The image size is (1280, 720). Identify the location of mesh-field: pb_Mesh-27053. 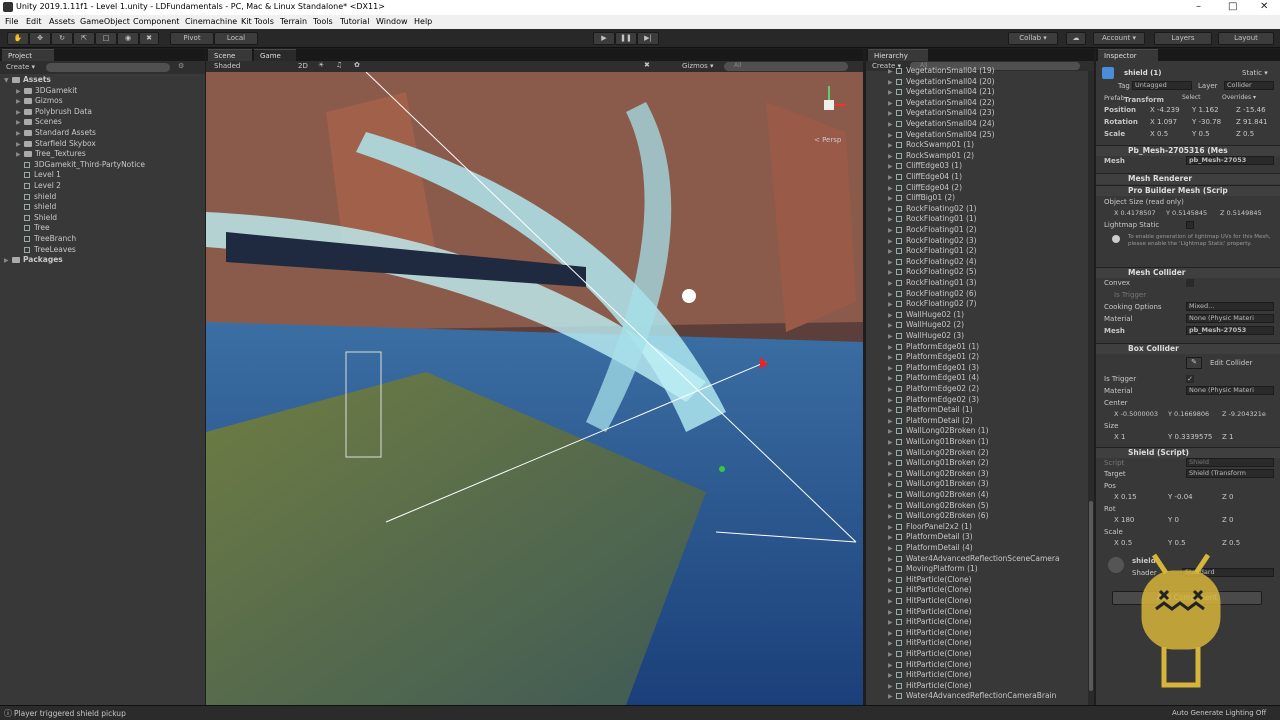
(1230, 160).